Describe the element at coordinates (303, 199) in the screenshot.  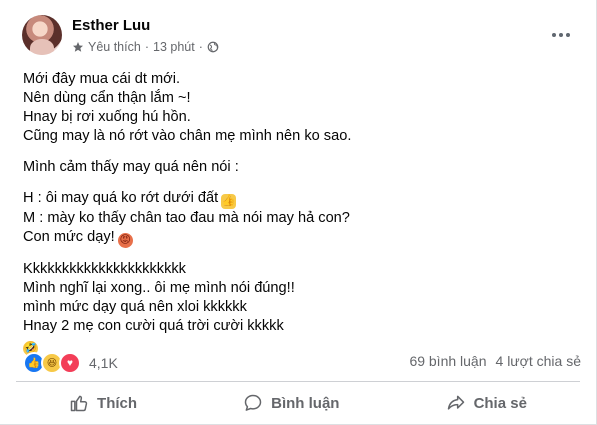
I see `text-line-with-emoji: H : ôi may quá ko rớt dưới đất 👍` at that location.